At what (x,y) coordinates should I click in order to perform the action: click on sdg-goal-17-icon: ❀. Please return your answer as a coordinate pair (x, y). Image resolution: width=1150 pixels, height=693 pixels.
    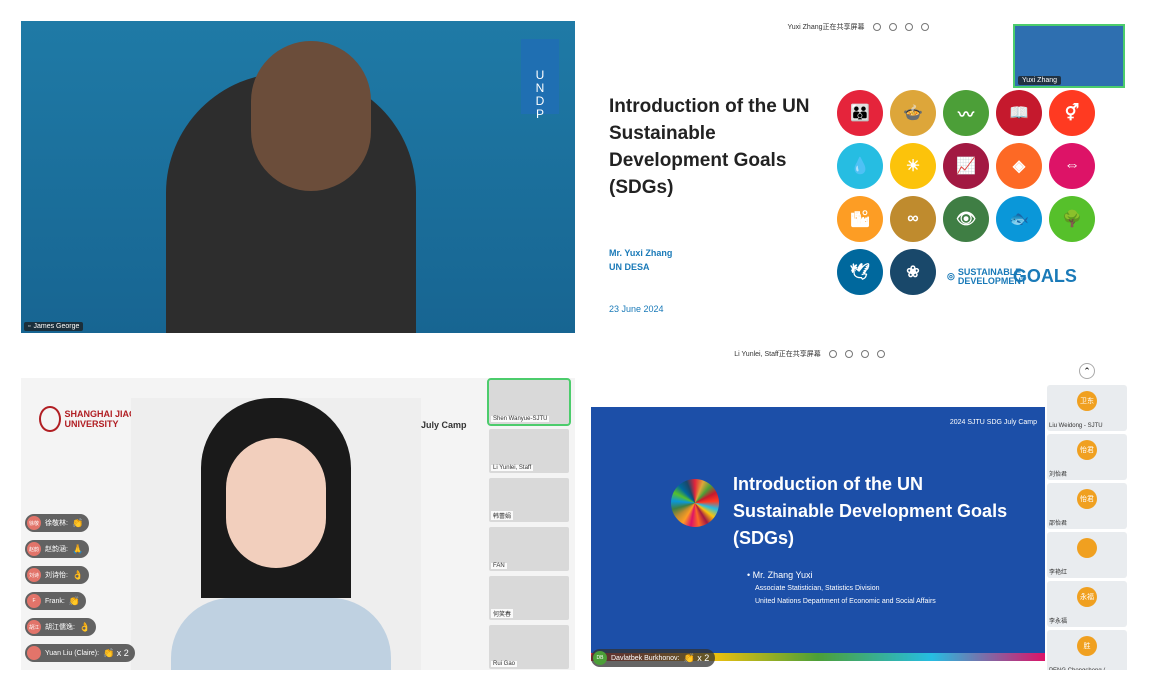
    Looking at the image, I should click on (913, 272).